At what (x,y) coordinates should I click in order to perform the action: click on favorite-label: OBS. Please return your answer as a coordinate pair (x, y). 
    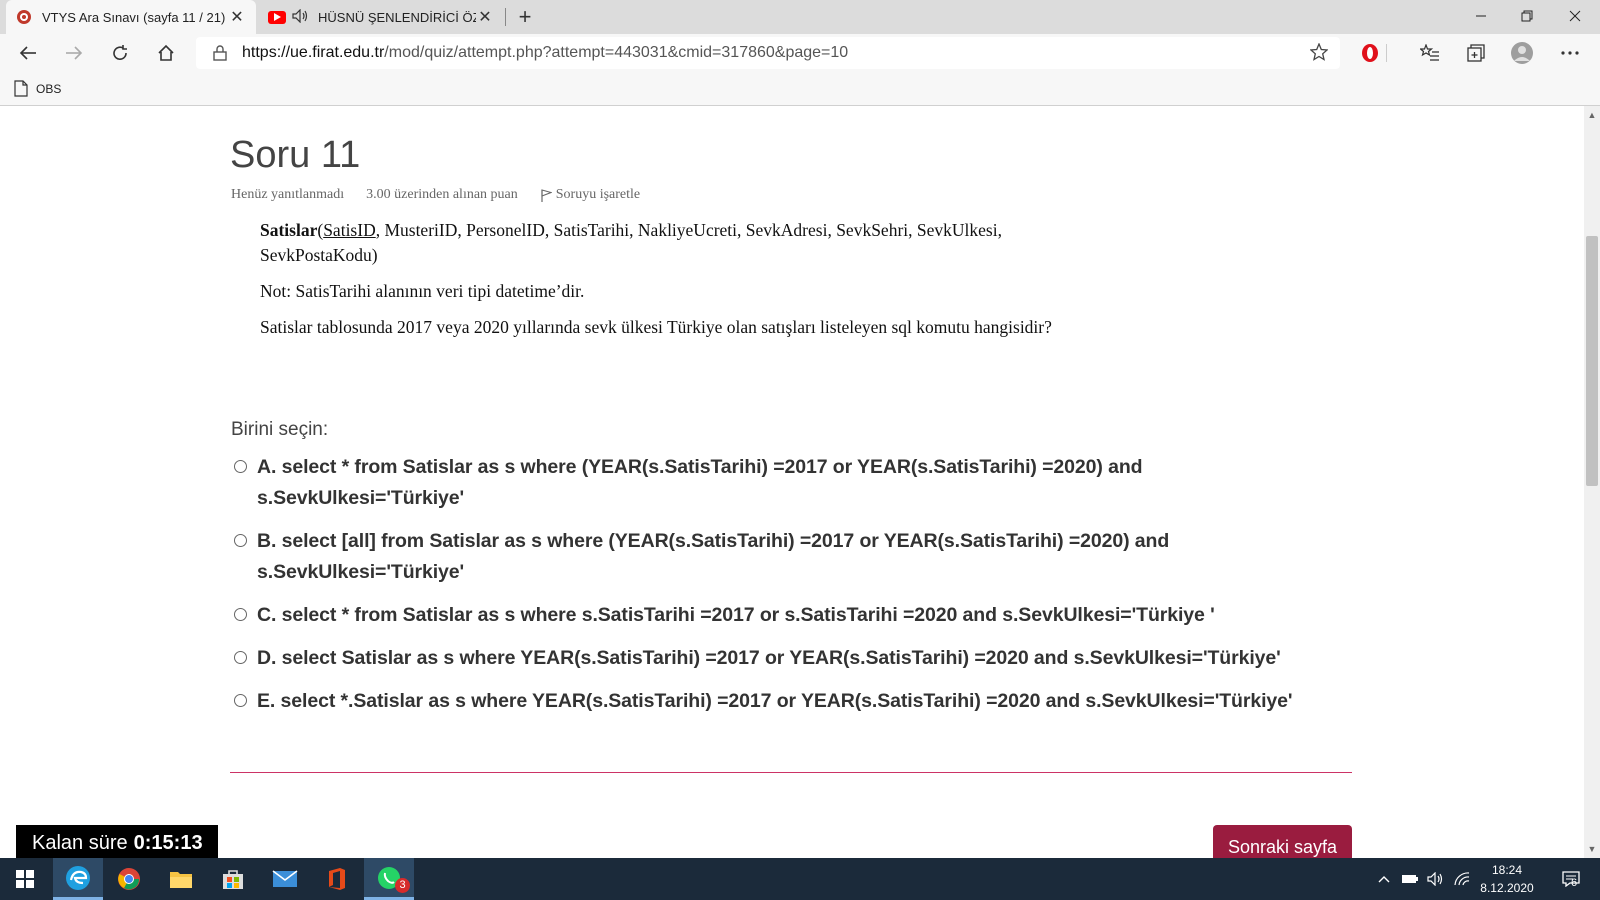
    Looking at the image, I should click on (49, 88).